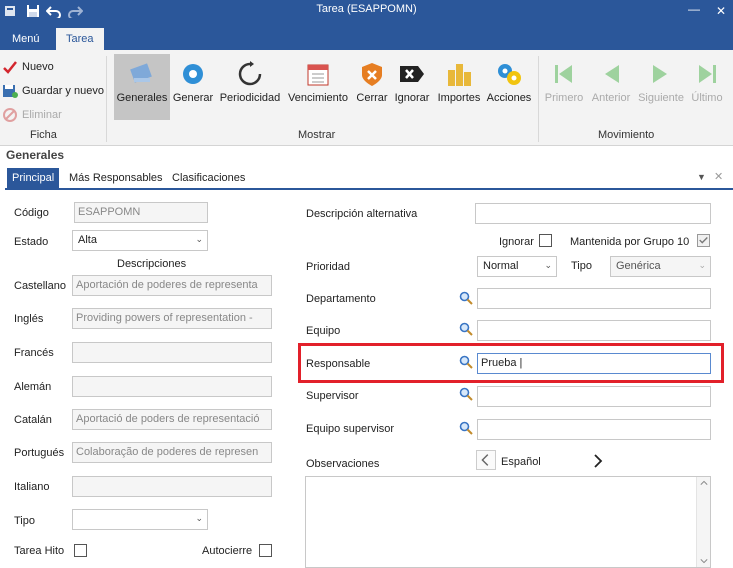 The image size is (733, 568). Describe the element at coordinates (521, 462) in the screenshot. I see `language-label: Español` at that location.